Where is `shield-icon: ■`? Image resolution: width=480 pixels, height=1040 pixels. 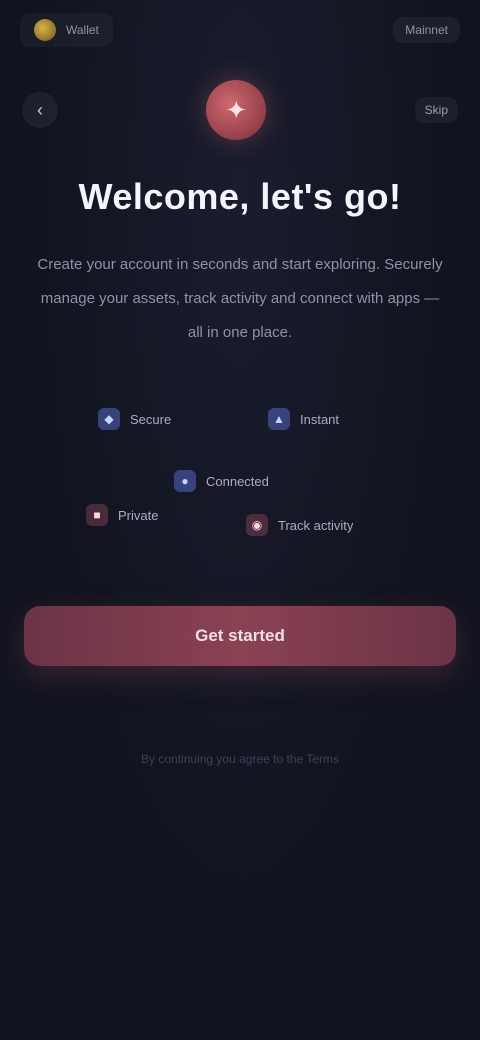 shield-icon: ■ is located at coordinates (97, 515).